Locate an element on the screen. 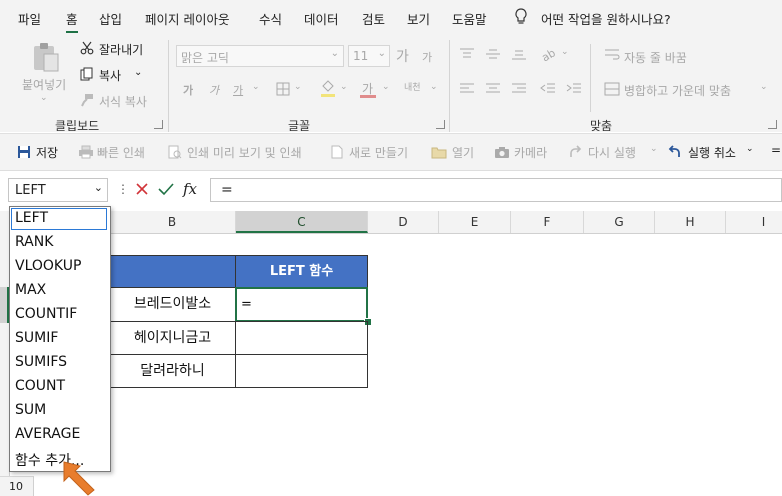 The height and width of the screenshot is (496, 782). cancel-icon is located at coordinates (142, 189).